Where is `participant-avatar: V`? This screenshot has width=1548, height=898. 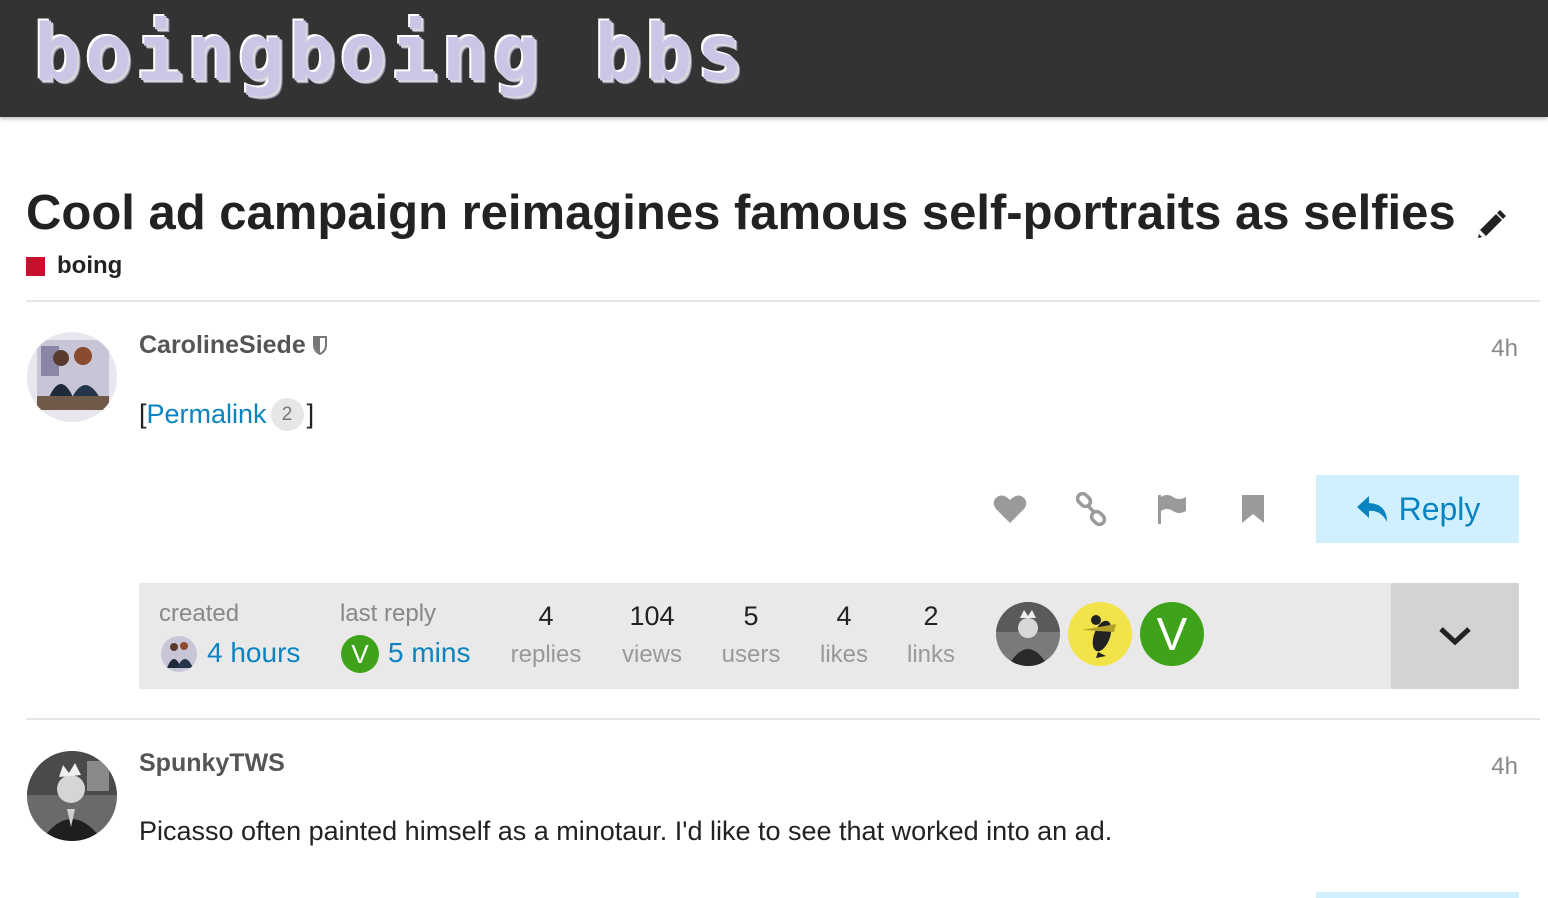
participant-avatar: V is located at coordinates (1172, 634).